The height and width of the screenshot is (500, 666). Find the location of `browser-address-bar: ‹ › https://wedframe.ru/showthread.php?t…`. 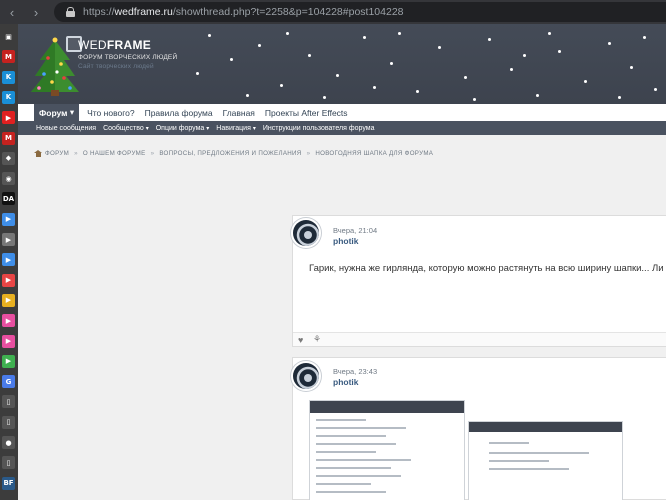

browser-address-bar: ‹ › https://wedframe.ru/showthread.php?t… is located at coordinates (333, 12).